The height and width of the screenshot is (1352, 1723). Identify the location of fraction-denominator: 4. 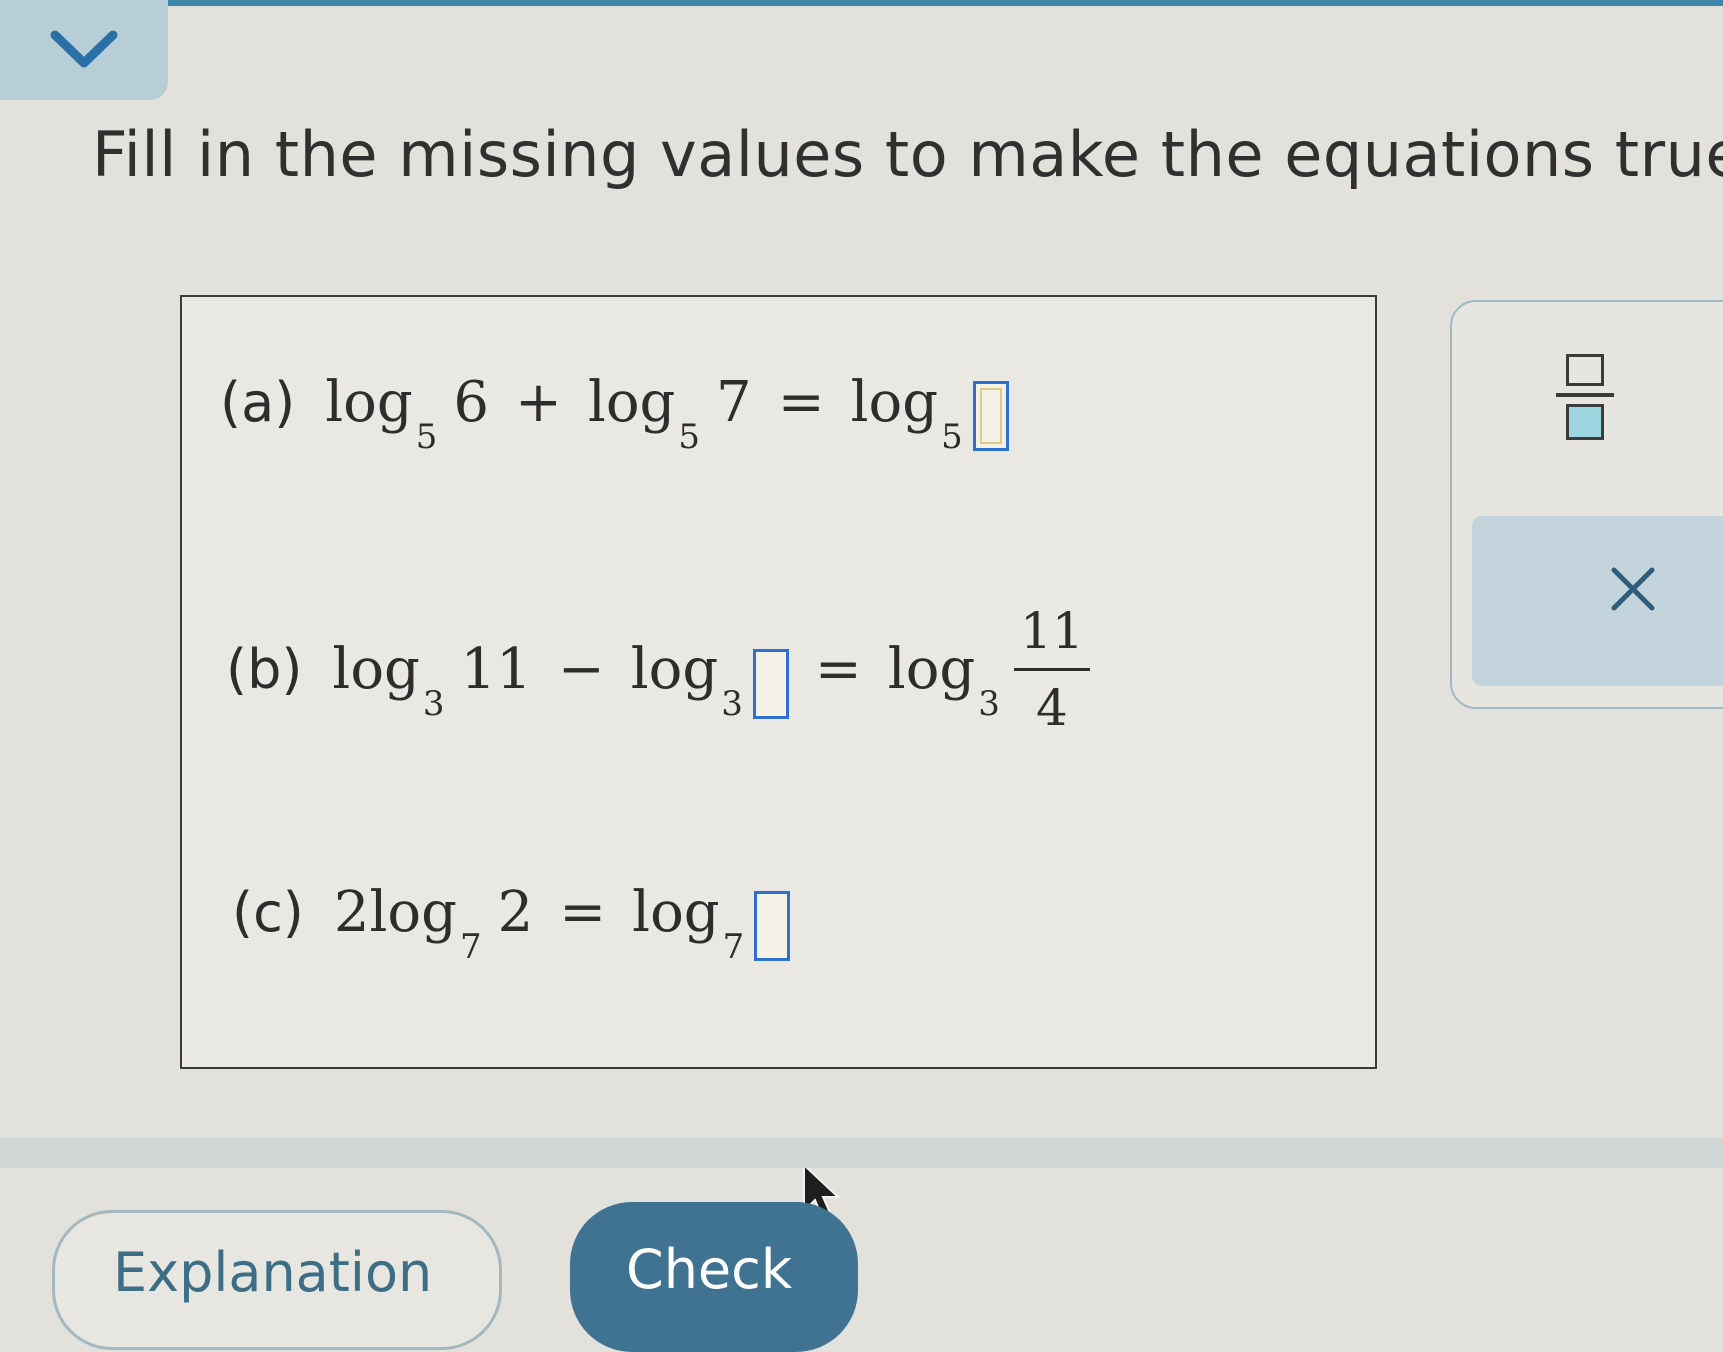
(1052, 708).